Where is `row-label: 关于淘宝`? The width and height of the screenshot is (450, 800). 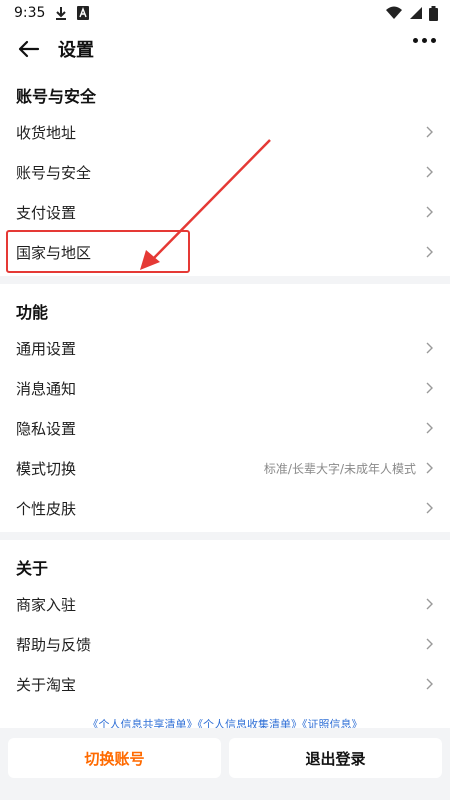
row-label: 关于淘宝 is located at coordinates (46, 684).